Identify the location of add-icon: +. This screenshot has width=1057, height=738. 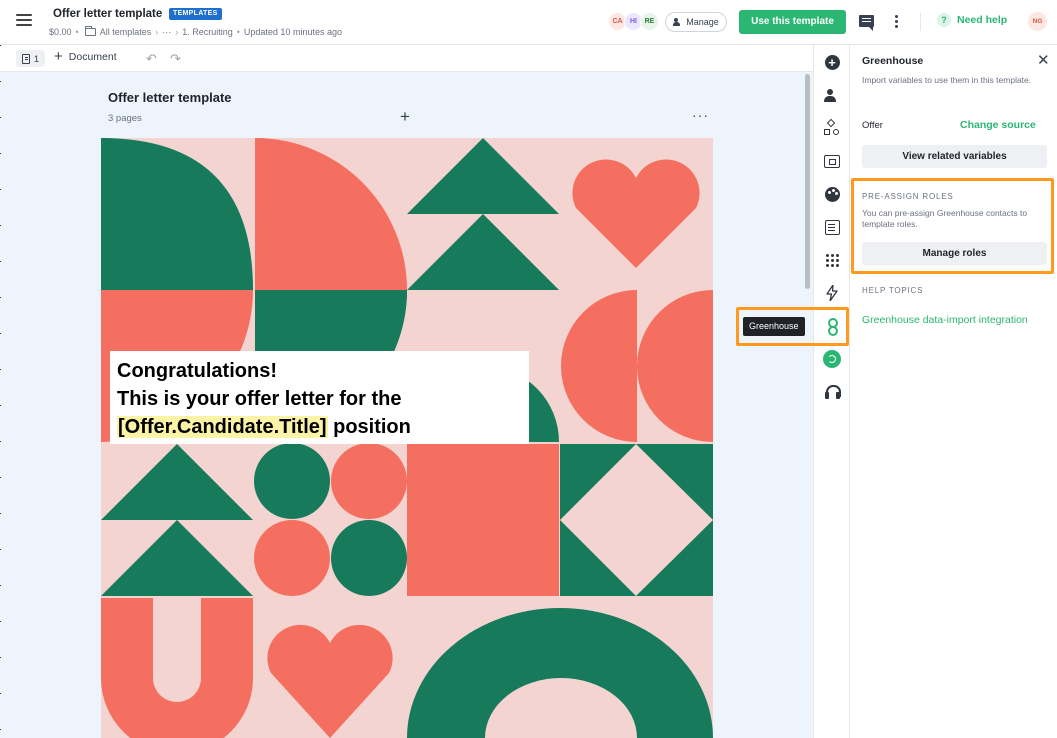
(832, 62).